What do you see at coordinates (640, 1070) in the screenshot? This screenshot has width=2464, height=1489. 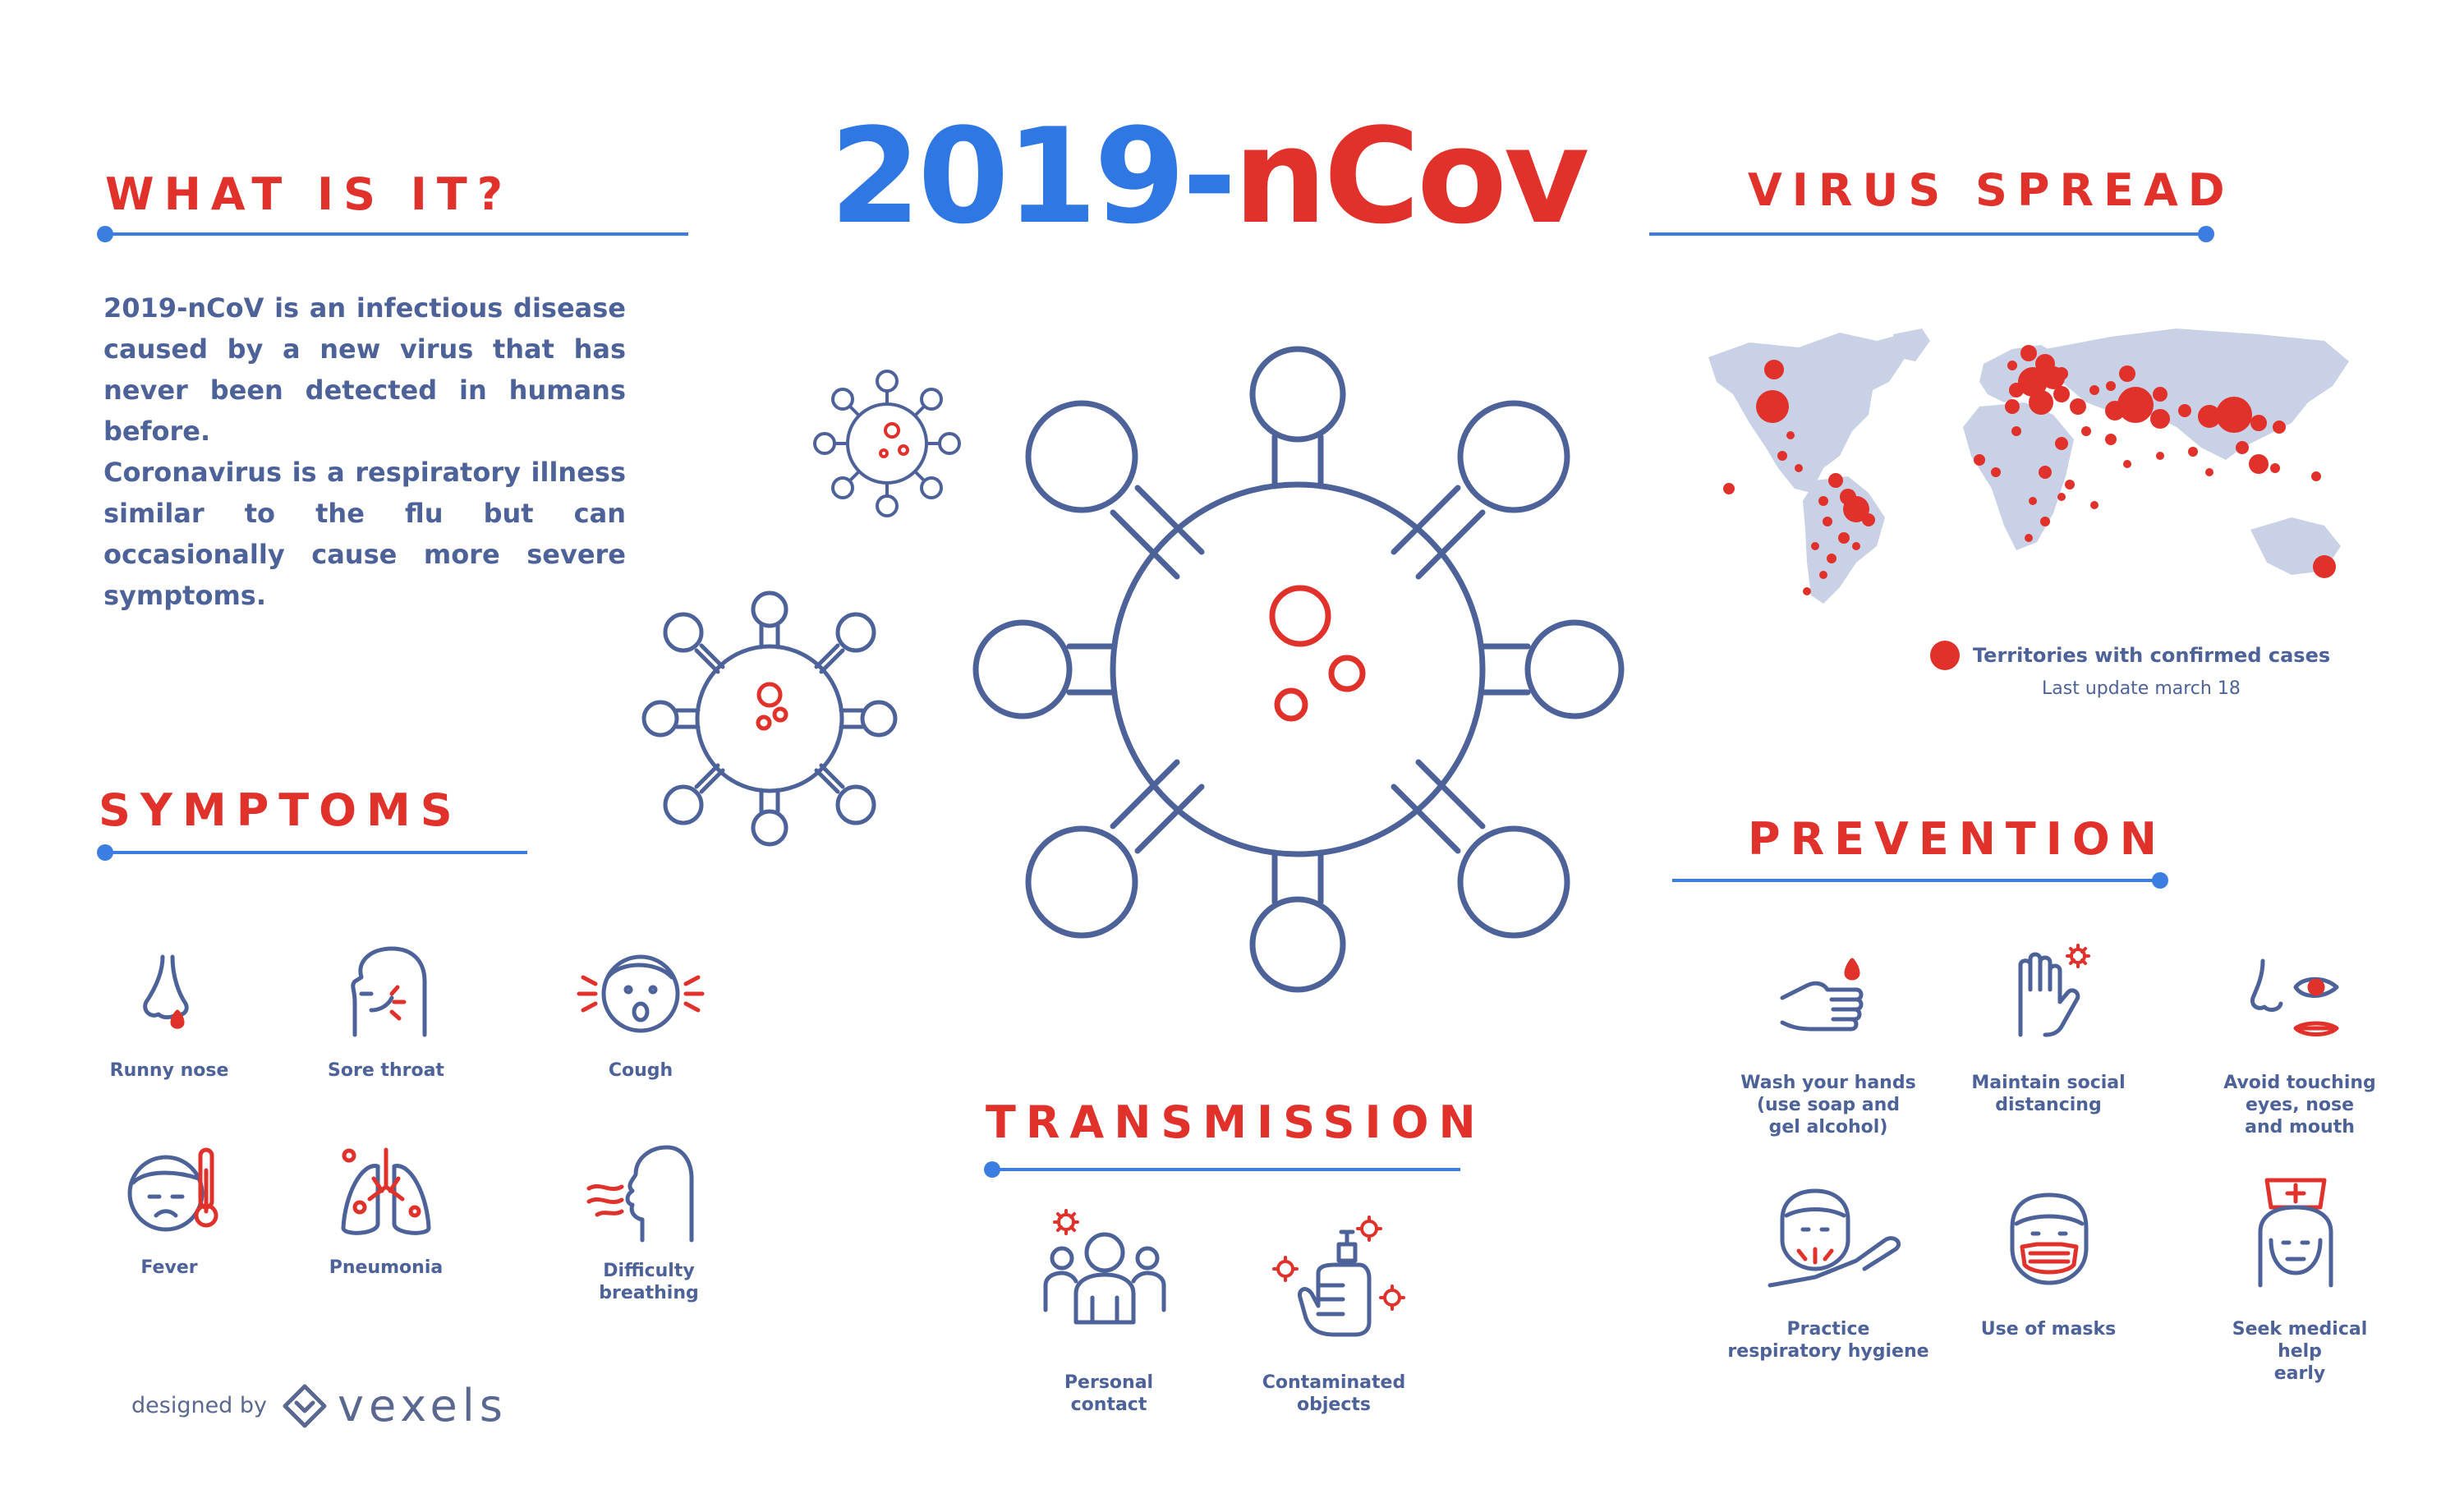 I see `symptom-label-cough: Cough` at bounding box center [640, 1070].